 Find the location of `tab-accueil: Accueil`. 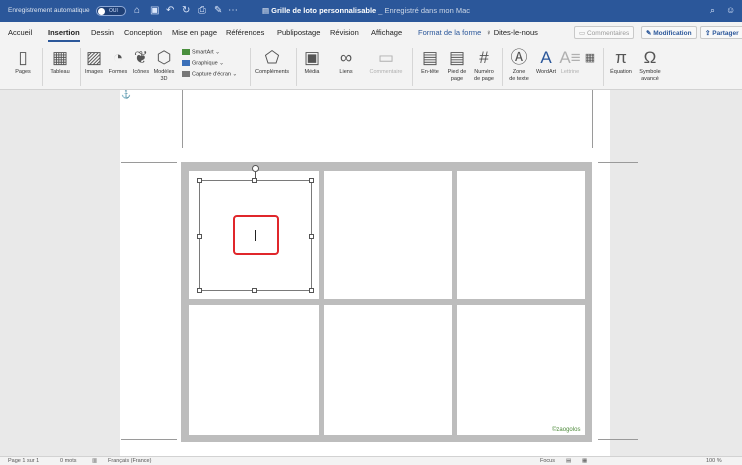

tab-accueil: Accueil is located at coordinates (20, 32).